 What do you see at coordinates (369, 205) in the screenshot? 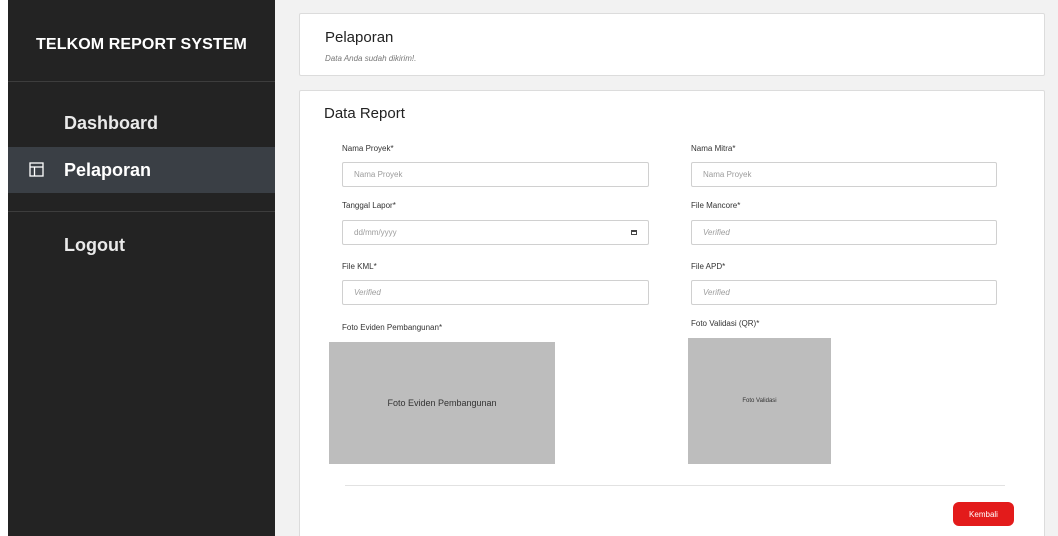
I see `tanggal-lapor-label: Tanggal Lapor*` at bounding box center [369, 205].